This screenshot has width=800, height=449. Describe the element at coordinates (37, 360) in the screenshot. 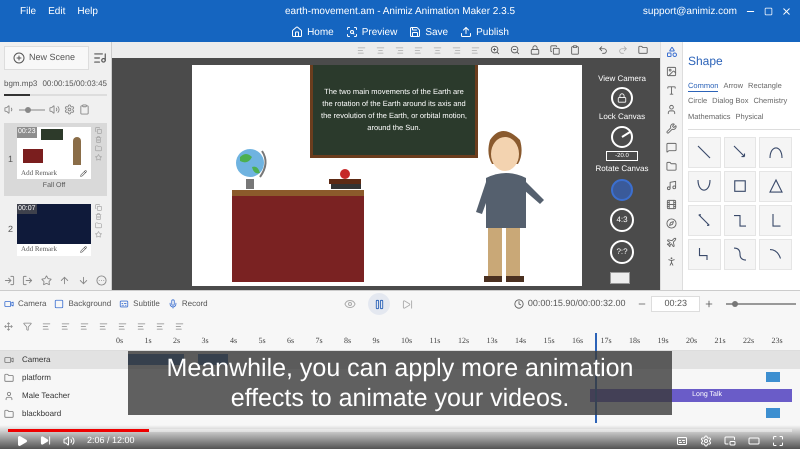

I see `track-name: Camera` at that location.